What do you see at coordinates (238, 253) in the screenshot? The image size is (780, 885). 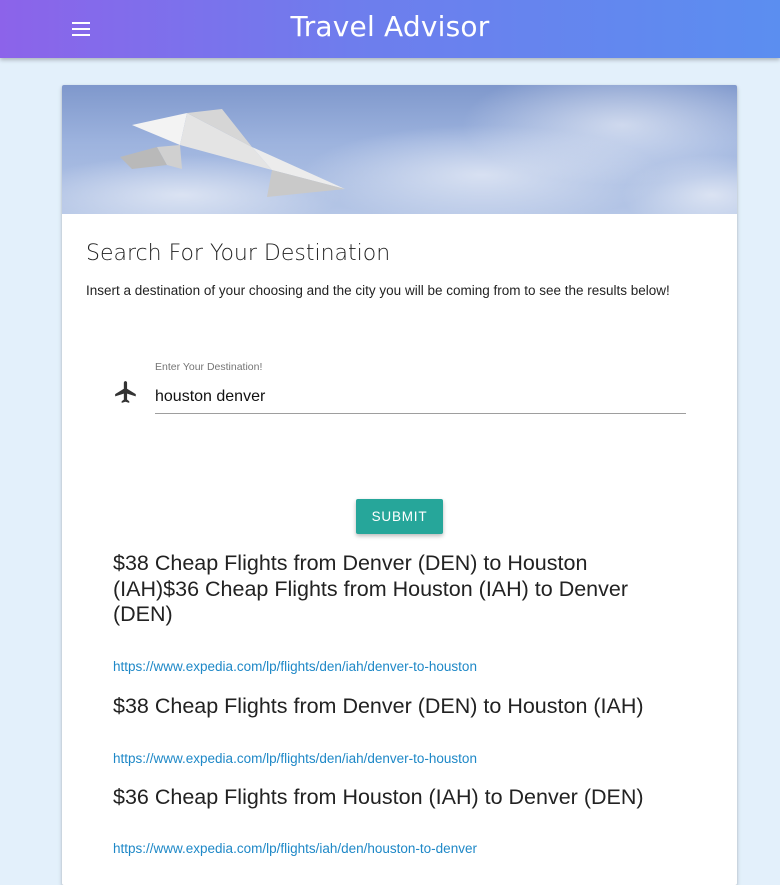 I see `search-title: Search For Your Destination` at bounding box center [238, 253].